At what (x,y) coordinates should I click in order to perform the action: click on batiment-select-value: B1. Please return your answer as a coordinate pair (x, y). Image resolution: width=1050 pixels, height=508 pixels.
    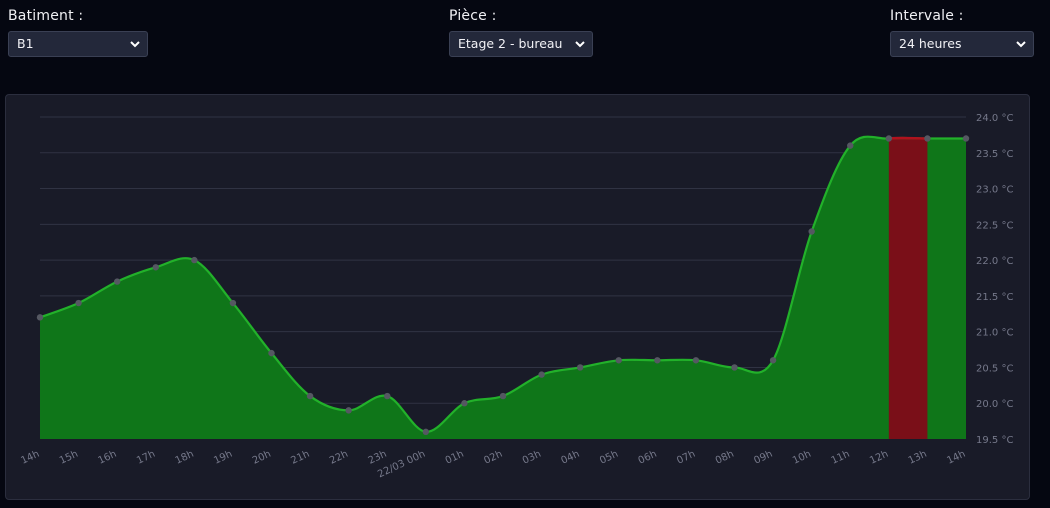
    Looking at the image, I should click on (25, 43).